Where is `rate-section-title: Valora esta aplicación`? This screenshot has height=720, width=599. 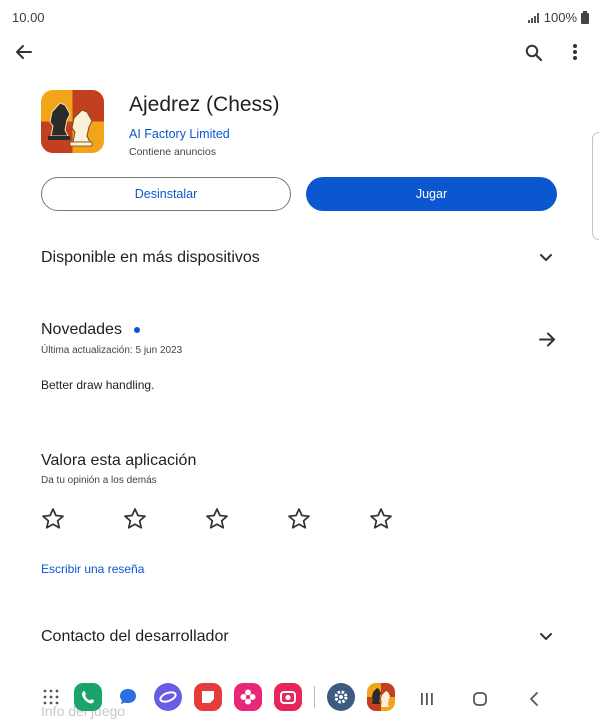 rate-section-title: Valora esta aplicación is located at coordinates (119, 460).